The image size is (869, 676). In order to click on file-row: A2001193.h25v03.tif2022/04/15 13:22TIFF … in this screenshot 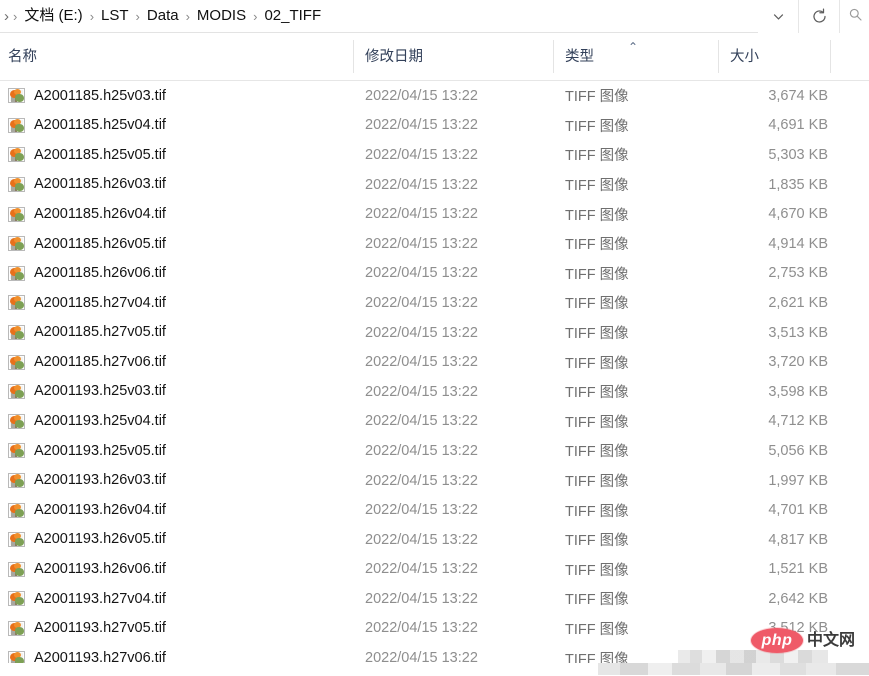, I will do `click(434, 392)`.